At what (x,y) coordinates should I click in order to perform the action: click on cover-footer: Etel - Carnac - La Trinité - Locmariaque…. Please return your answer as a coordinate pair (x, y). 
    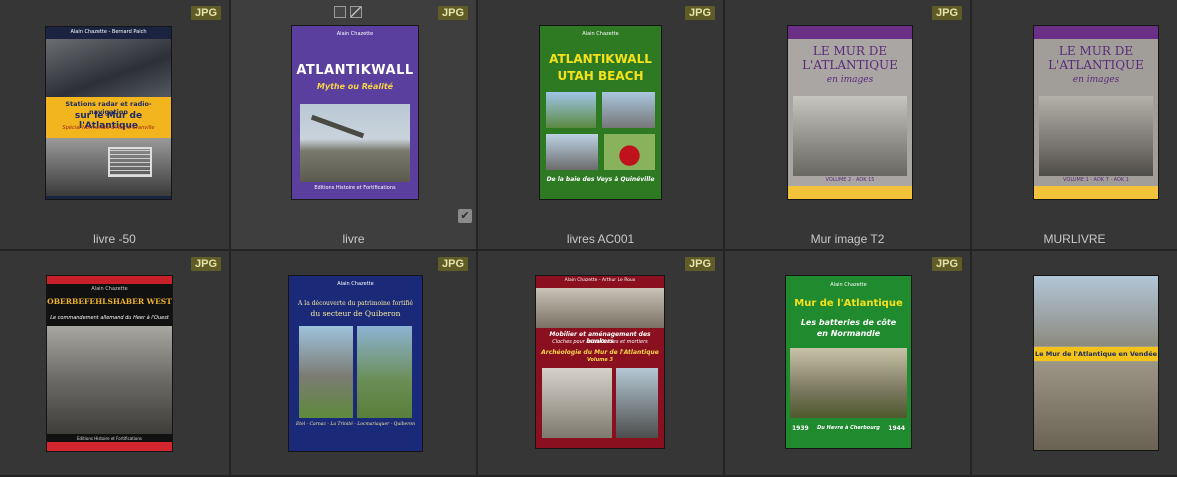
    Looking at the image, I should click on (355, 424).